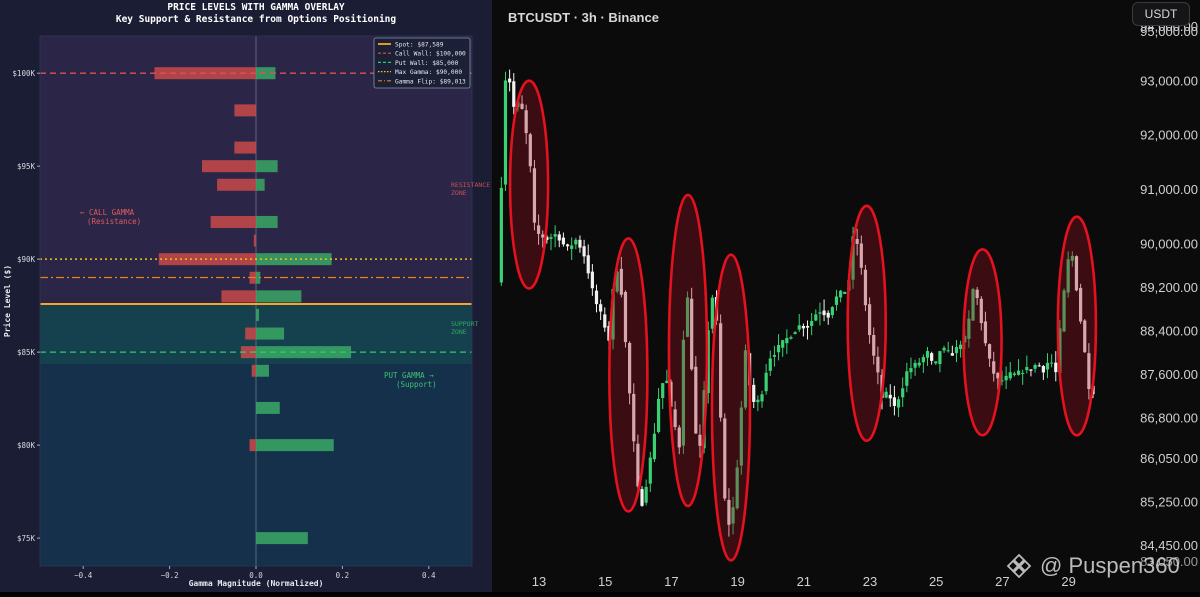 This screenshot has width=1200, height=597. What do you see at coordinates (671, 581) in the screenshot?
I see `date-axis-label: 17` at bounding box center [671, 581].